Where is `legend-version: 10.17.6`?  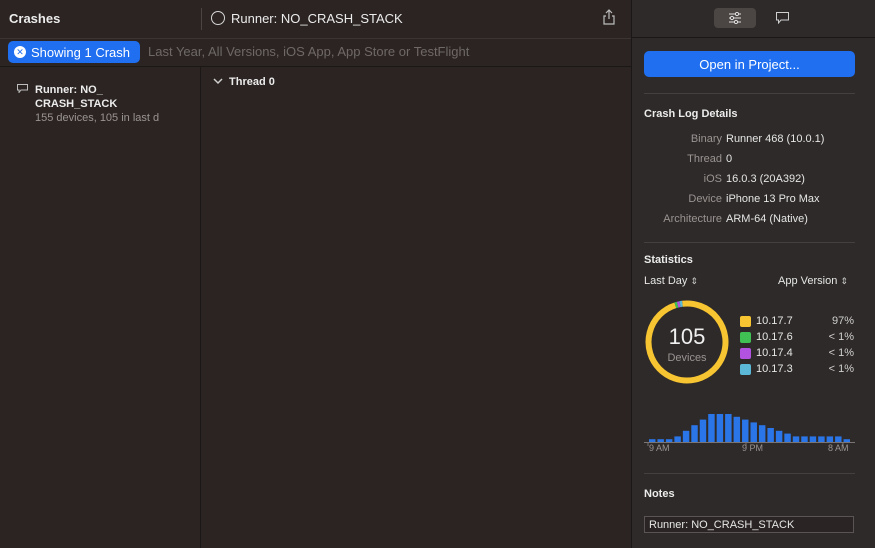 legend-version: 10.17.6 is located at coordinates (774, 337).